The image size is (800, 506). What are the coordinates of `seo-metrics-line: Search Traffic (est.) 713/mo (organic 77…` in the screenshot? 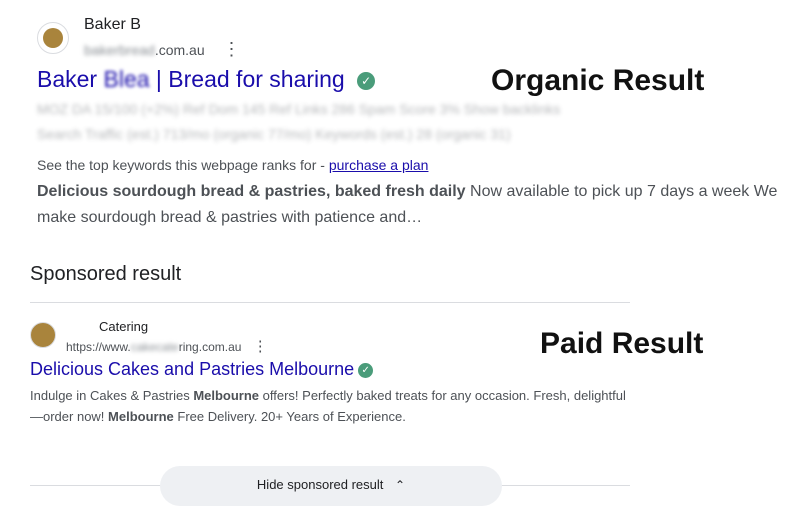 It's located at (274, 134).